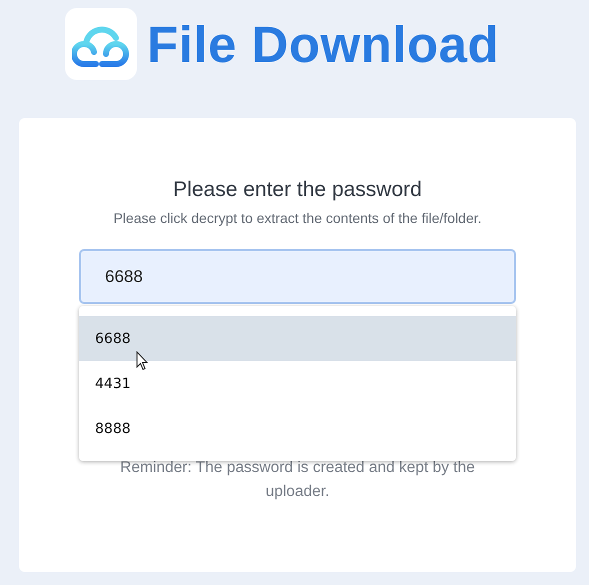  Describe the element at coordinates (297, 218) in the screenshot. I see `instruction-text: Please click decrypt to extract the contents of the file/folder.` at that location.